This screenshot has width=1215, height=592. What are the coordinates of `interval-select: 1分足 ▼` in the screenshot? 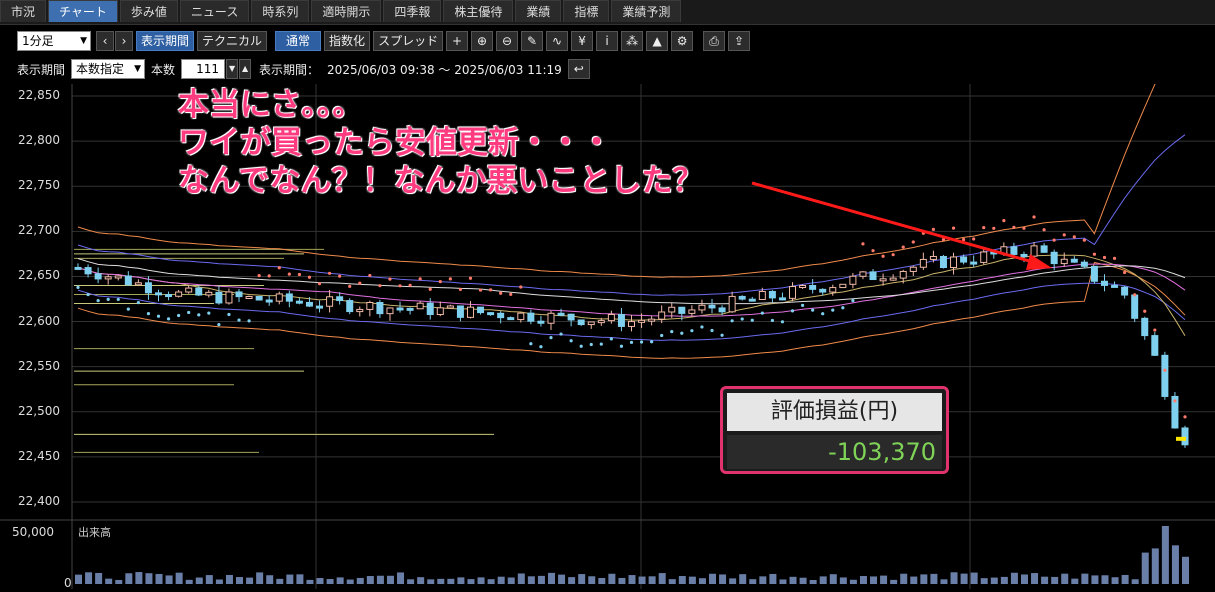 It's located at (54, 41).